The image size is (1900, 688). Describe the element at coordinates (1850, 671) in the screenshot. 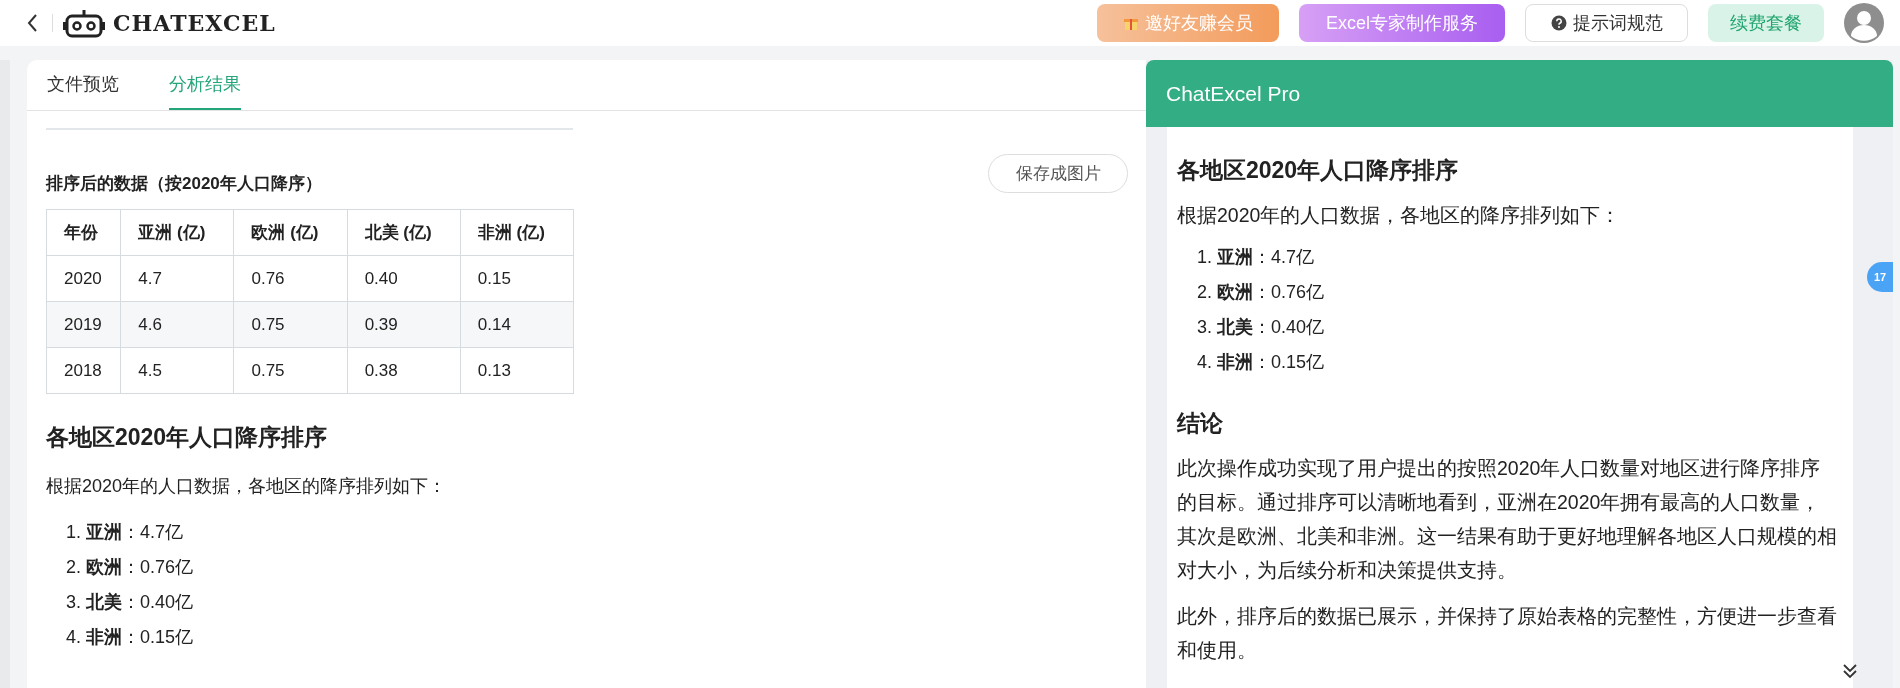

I see `scroll-down-icon` at that location.